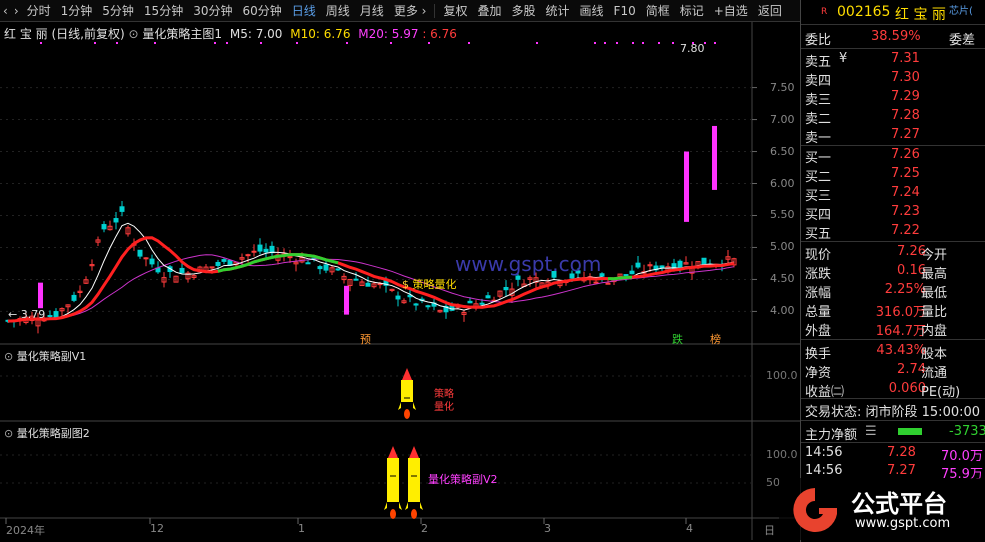  What do you see at coordinates (39, 11) in the screenshot?
I see `period-tab: 分时` at bounding box center [39, 11].